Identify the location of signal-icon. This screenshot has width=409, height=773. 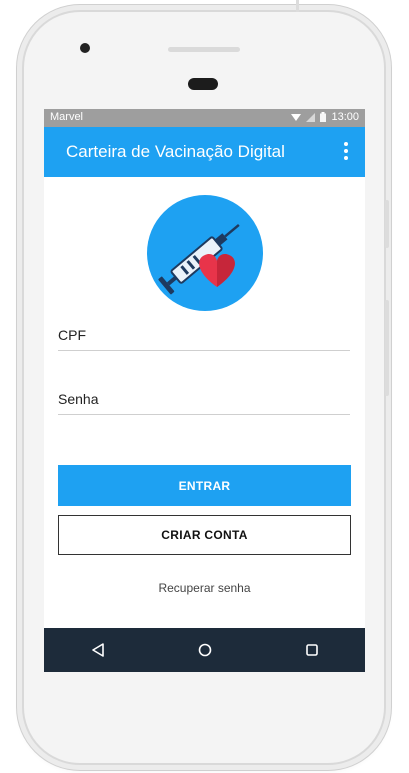
(311, 117).